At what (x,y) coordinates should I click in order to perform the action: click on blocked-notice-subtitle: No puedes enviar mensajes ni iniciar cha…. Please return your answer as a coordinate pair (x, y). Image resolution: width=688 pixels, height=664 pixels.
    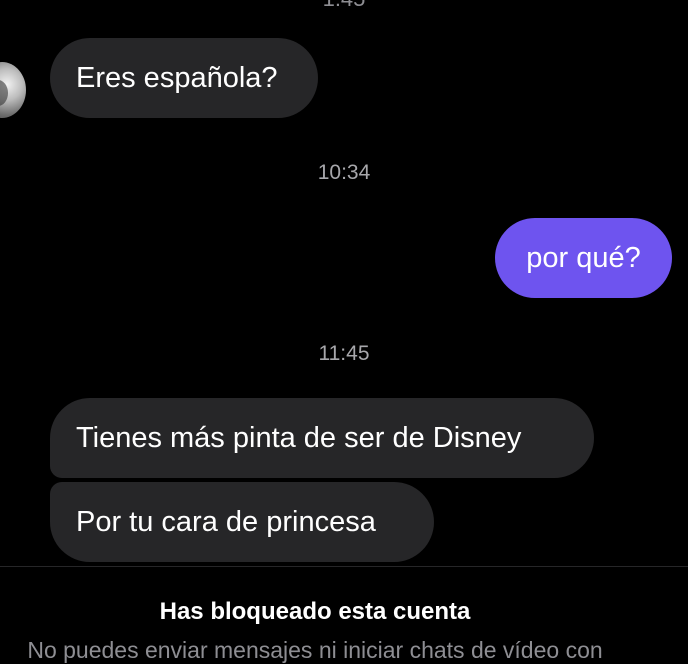
    Looking at the image, I should click on (315, 650).